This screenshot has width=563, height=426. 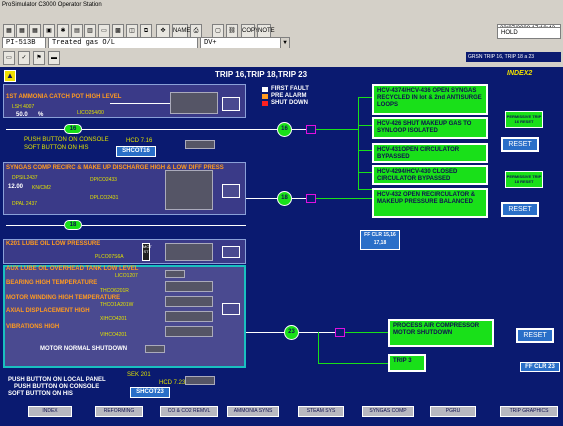 What do you see at coordinates (284, 129) in the screenshot?
I see `trip16-junction: 16` at bounding box center [284, 129].